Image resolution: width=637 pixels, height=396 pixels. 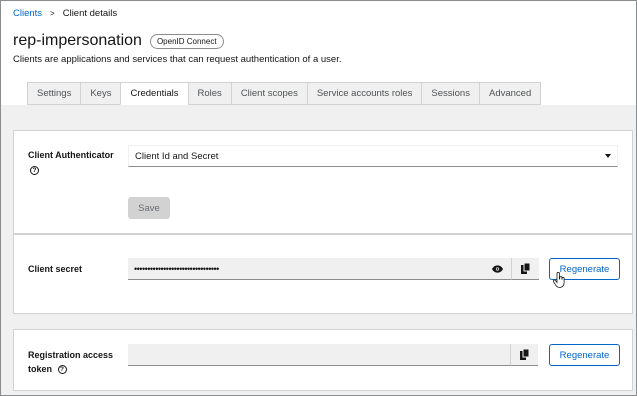 What do you see at coordinates (149, 208) in the screenshot?
I see `save-button: Save` at bounding box center [149, 208].